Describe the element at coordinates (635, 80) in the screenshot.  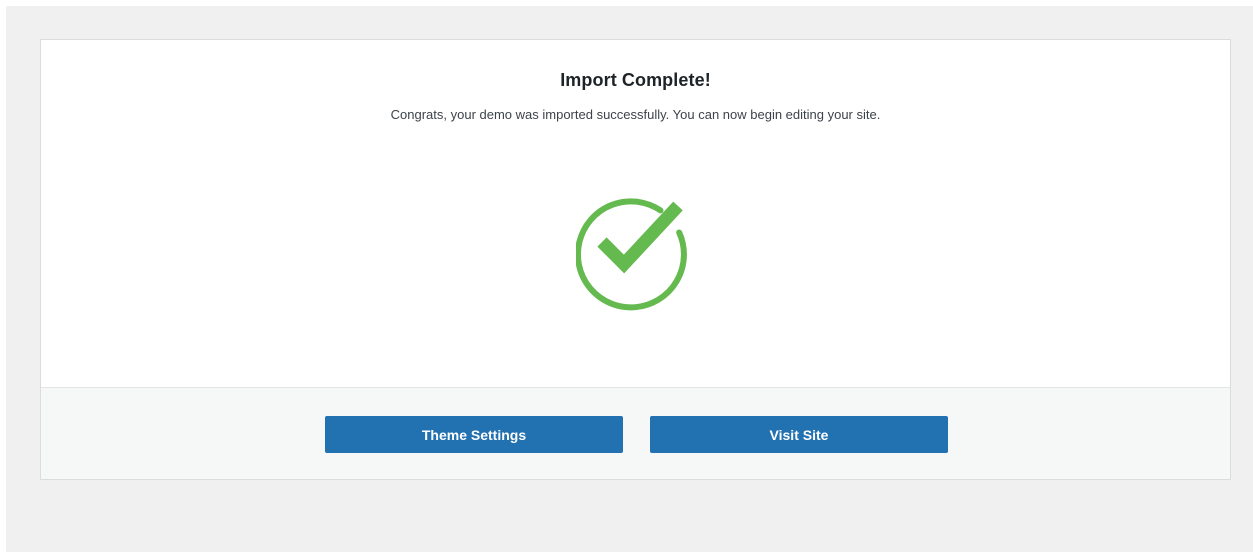
I see `page-title: Import Complete!` at that location.